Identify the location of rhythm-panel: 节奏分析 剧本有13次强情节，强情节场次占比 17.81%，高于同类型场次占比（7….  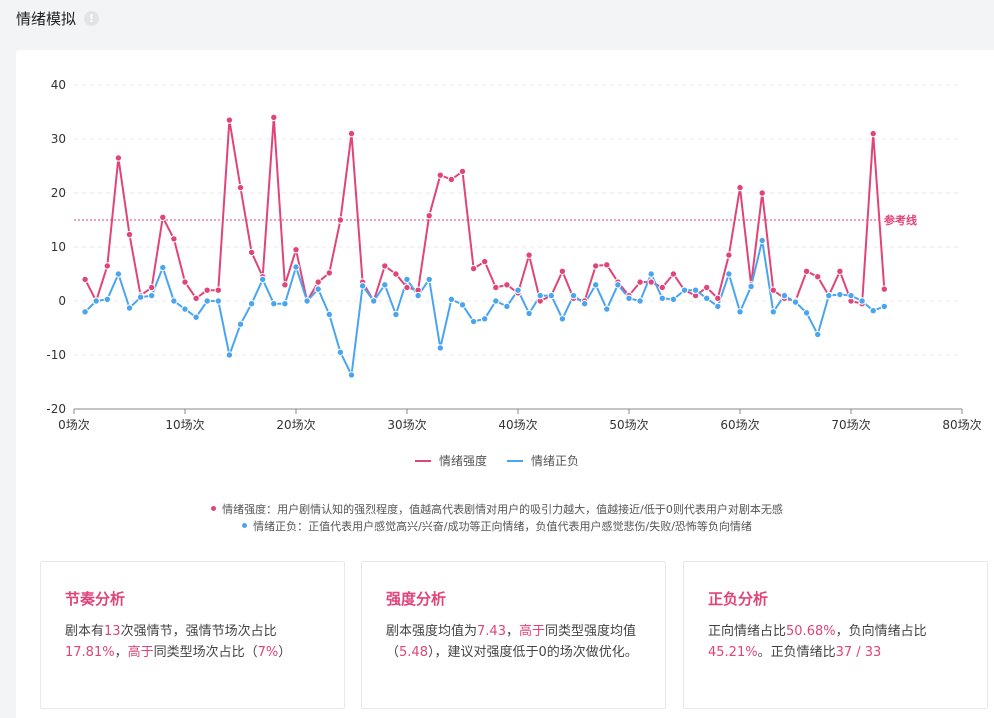
(192, 635).